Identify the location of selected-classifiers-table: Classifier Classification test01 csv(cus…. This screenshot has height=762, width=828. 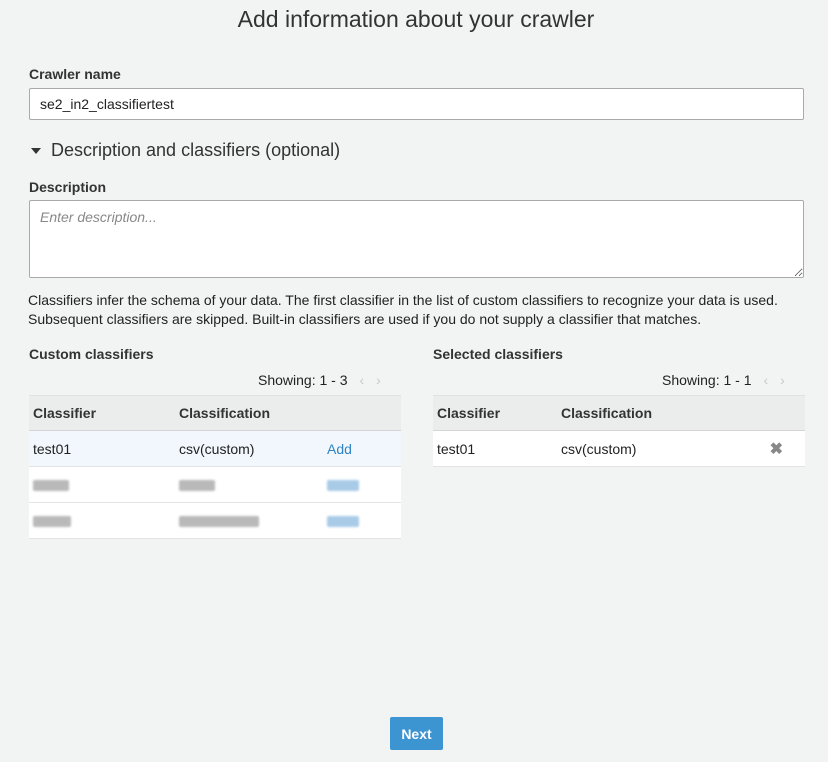
(619, 431).